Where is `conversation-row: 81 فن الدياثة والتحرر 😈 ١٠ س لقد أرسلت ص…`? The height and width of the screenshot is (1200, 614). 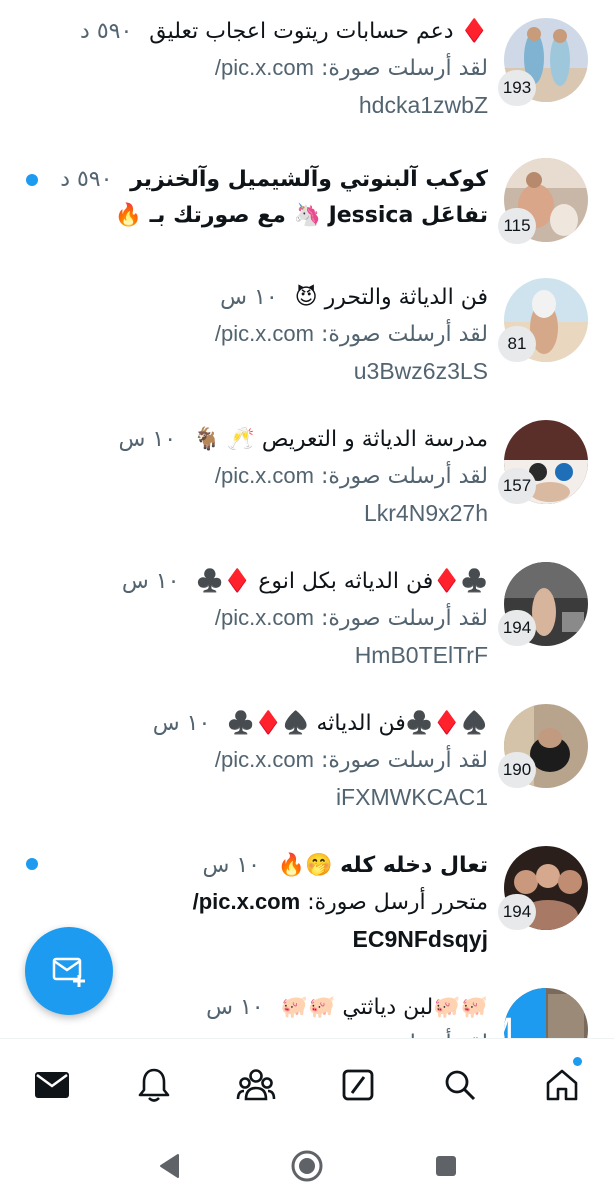 conversation-row: 81 فن الدياثة والتحرر 😈 ١٠ س لقد أرسلت ص… is located at coordinates (307, 337).